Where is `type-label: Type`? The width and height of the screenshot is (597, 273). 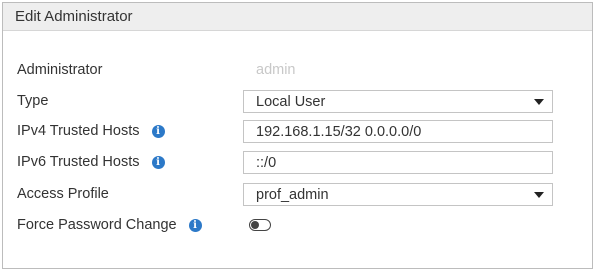
type-label: Type is located at coordinates (33, 101).